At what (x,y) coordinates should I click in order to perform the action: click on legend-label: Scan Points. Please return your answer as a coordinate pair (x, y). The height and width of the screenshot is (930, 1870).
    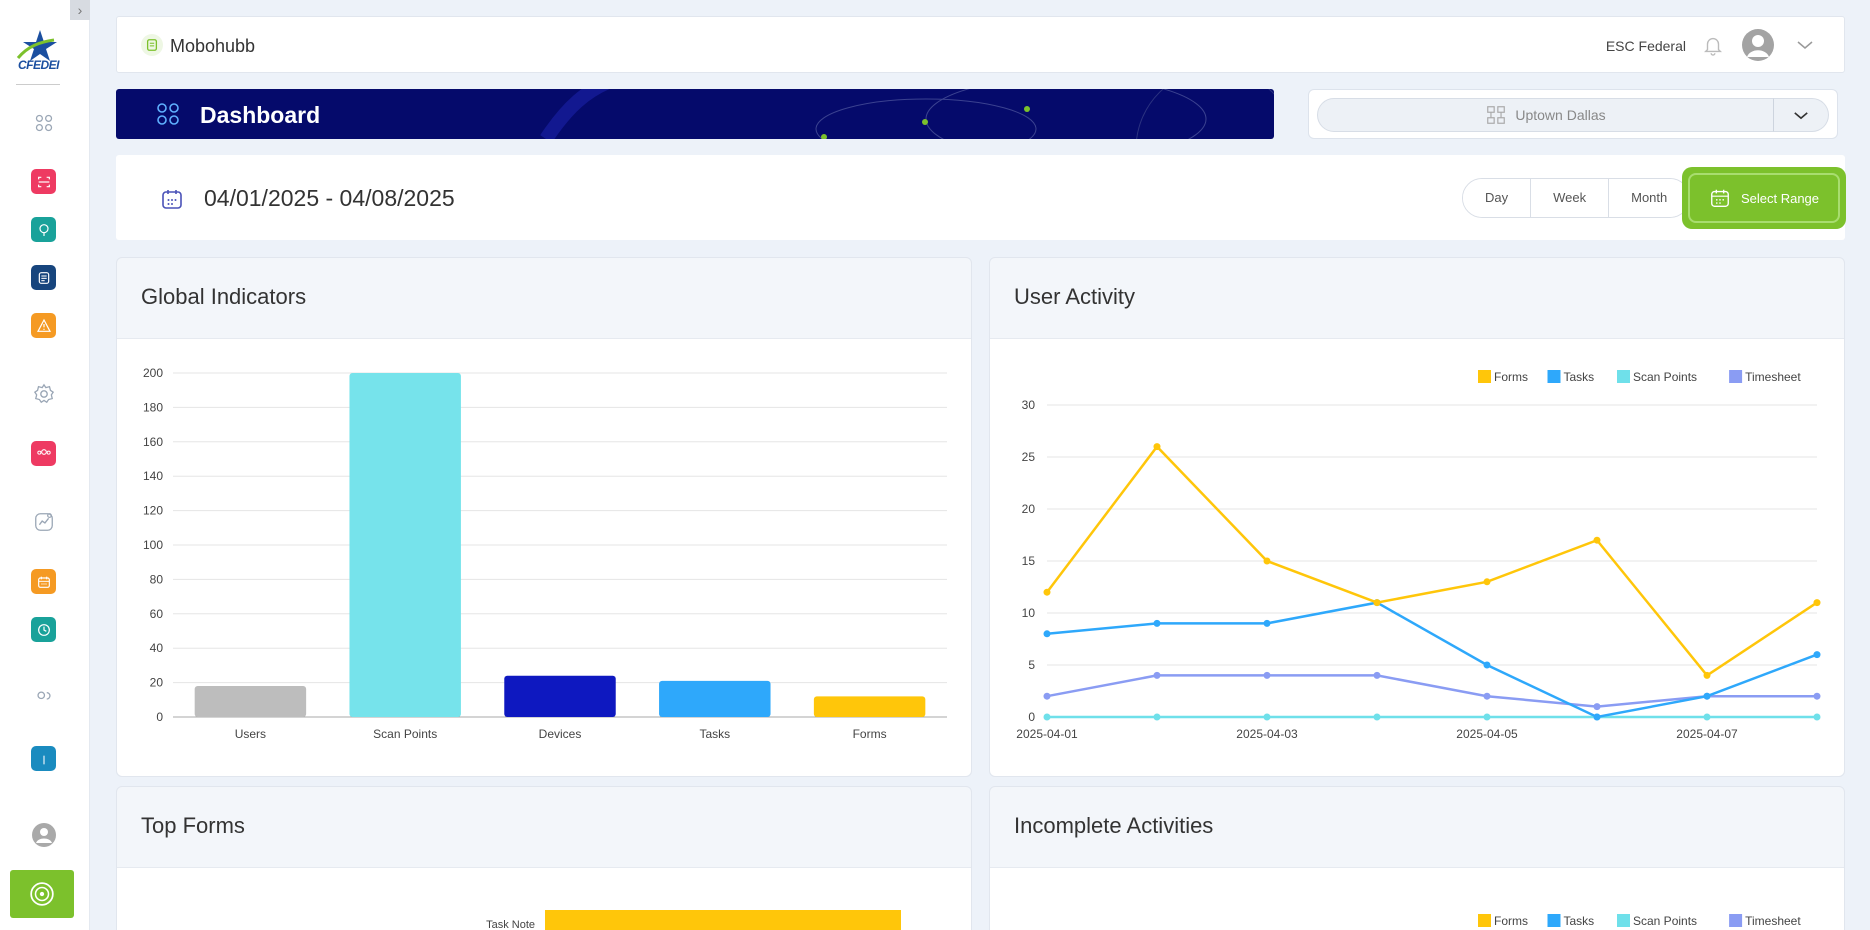
    Looking at the image, I should click on (1665, 377).